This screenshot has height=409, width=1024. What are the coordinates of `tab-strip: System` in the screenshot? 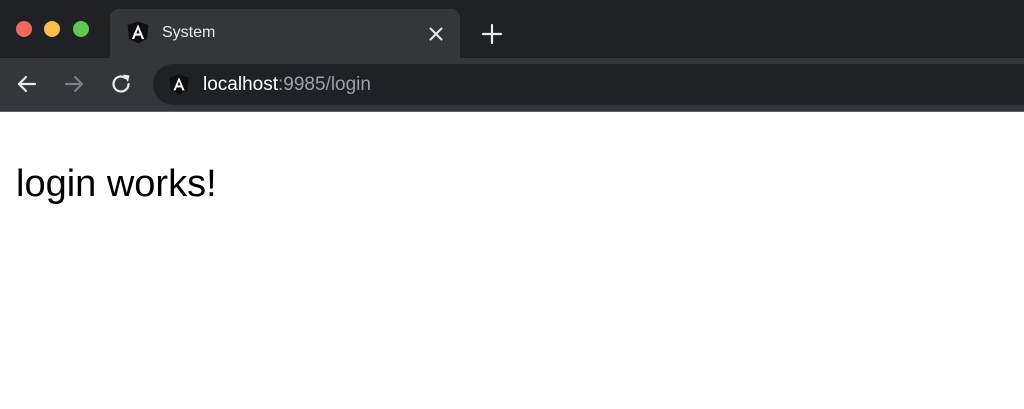 It's located at (512, 29).